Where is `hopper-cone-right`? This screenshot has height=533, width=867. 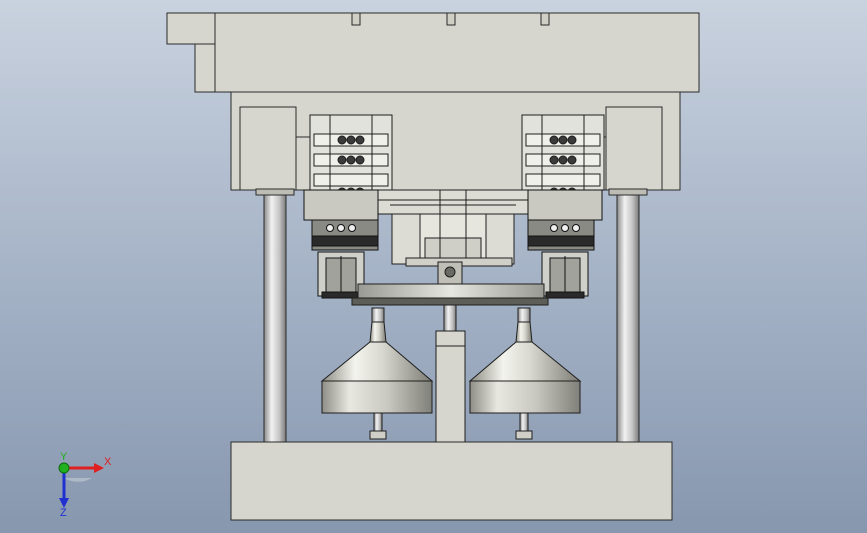 hopper-cone-right is located at coordinates (525, 373).